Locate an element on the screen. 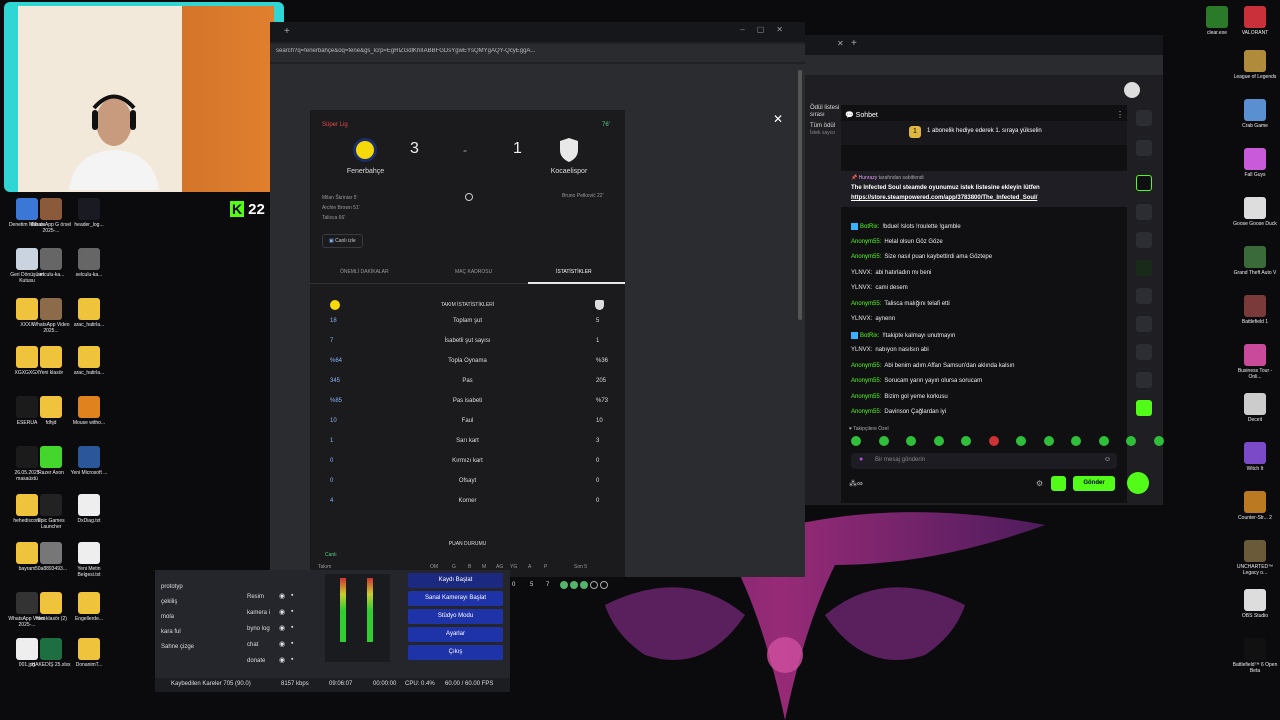 The width and height of the screenshot is (1280, 720). window-controls: ‒▢✕ is located at coordinates (767, 29).